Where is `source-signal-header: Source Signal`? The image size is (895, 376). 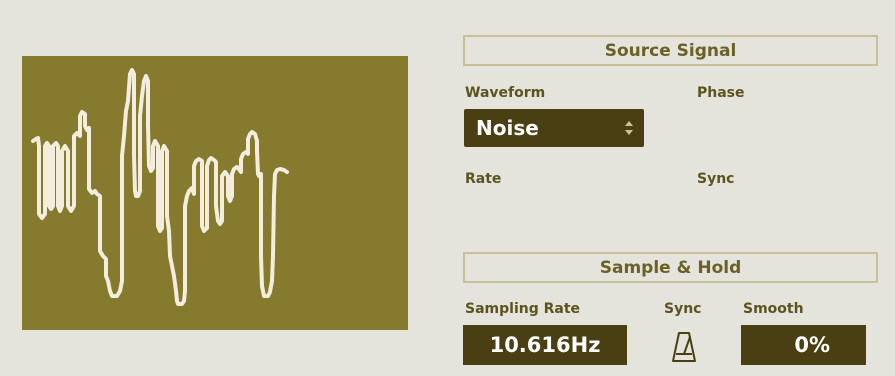 source-signal-header: Source Signal is located at coordinates (670, 50).